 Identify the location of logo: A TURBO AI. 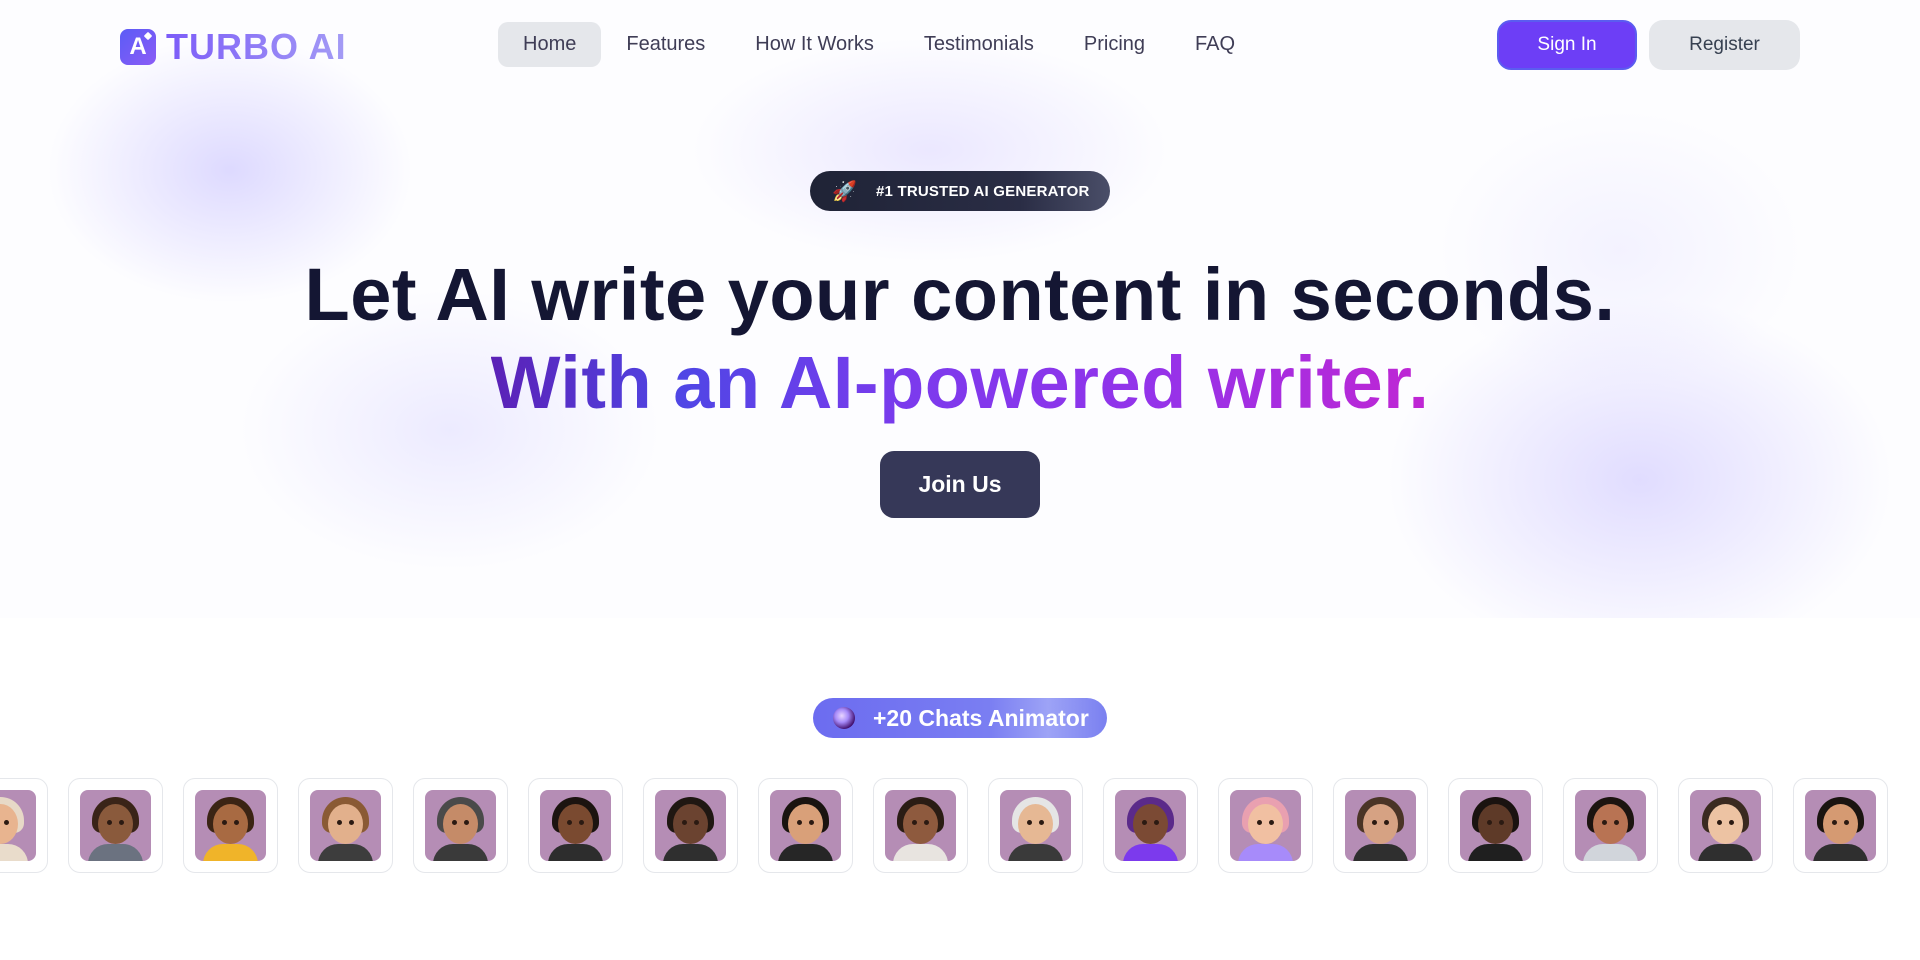
(233, 47).